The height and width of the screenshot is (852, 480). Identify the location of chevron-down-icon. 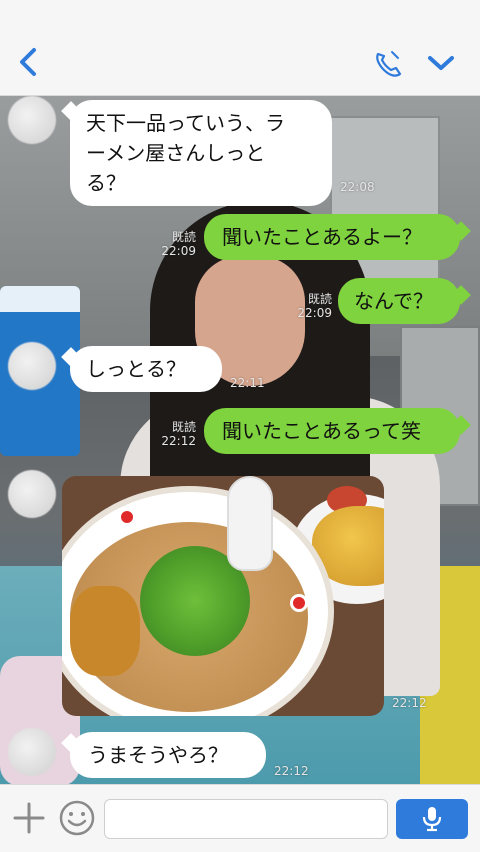
(441, 63).